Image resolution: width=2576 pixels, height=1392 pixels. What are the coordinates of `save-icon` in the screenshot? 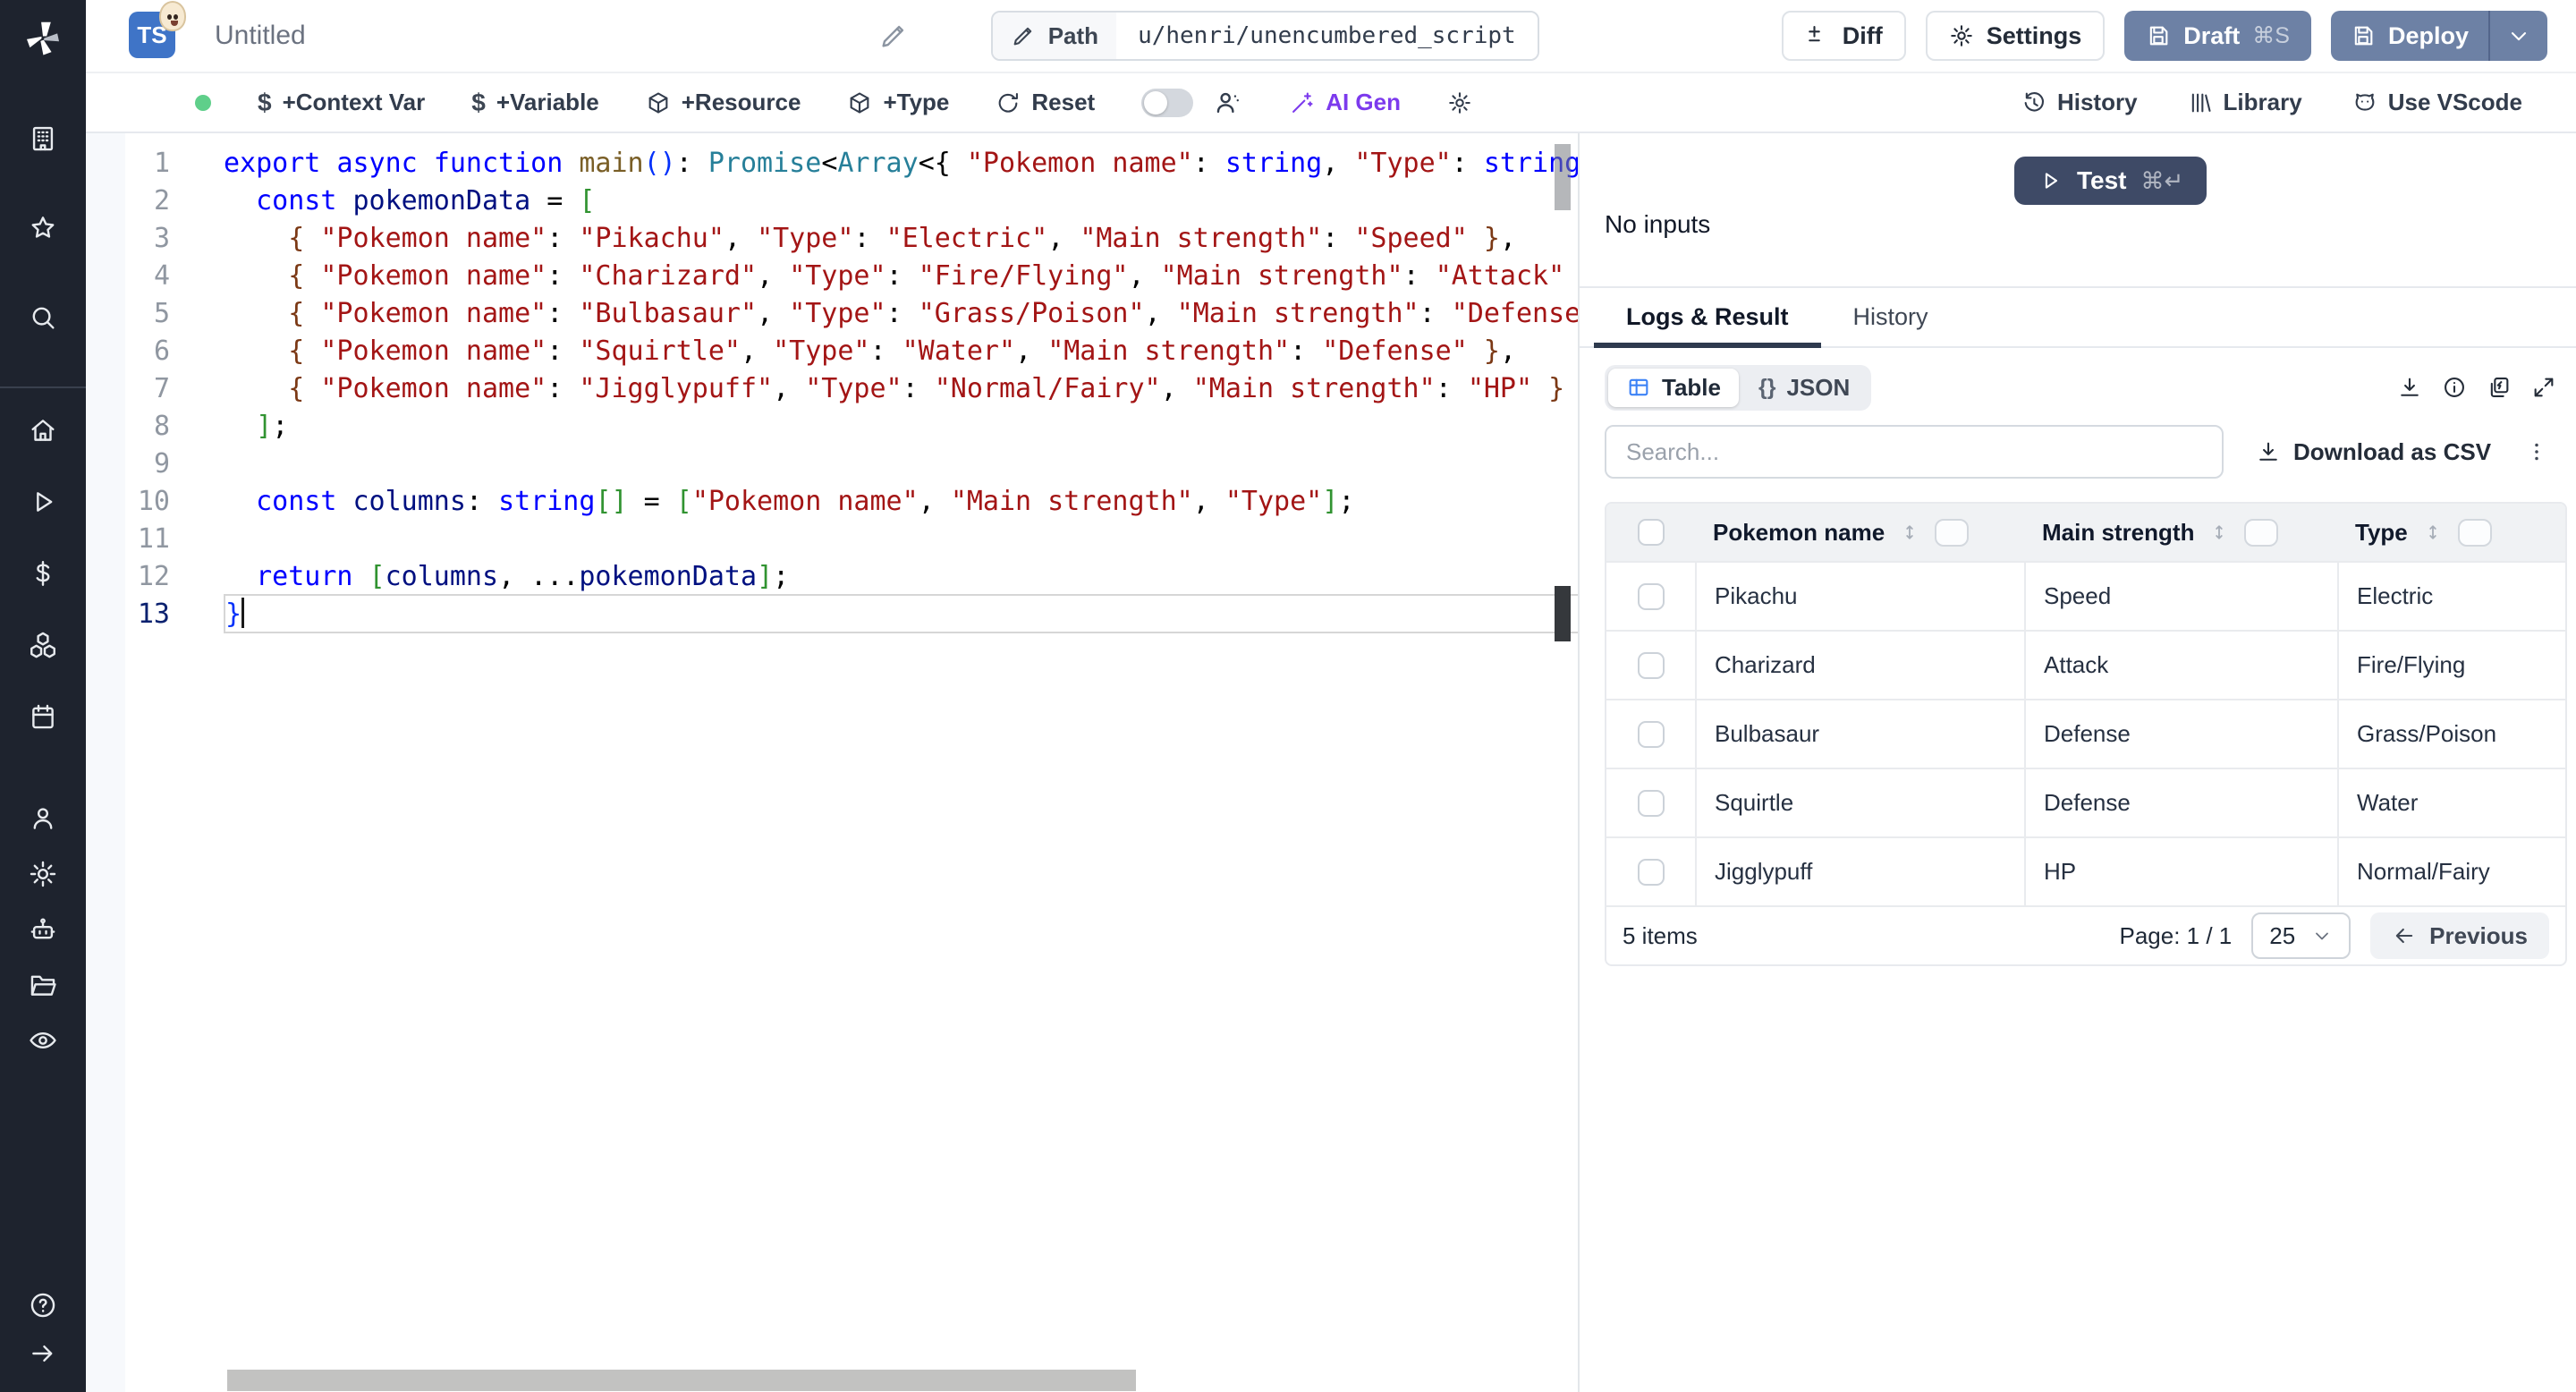 It's located at (2363, 36).